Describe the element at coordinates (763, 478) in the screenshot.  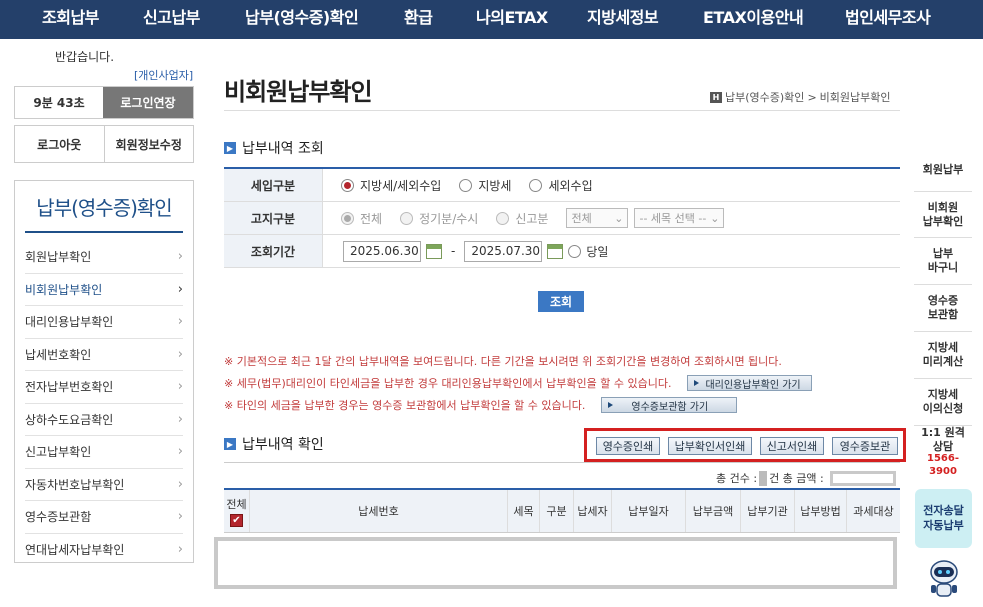
I see `total-count-value` at that location.